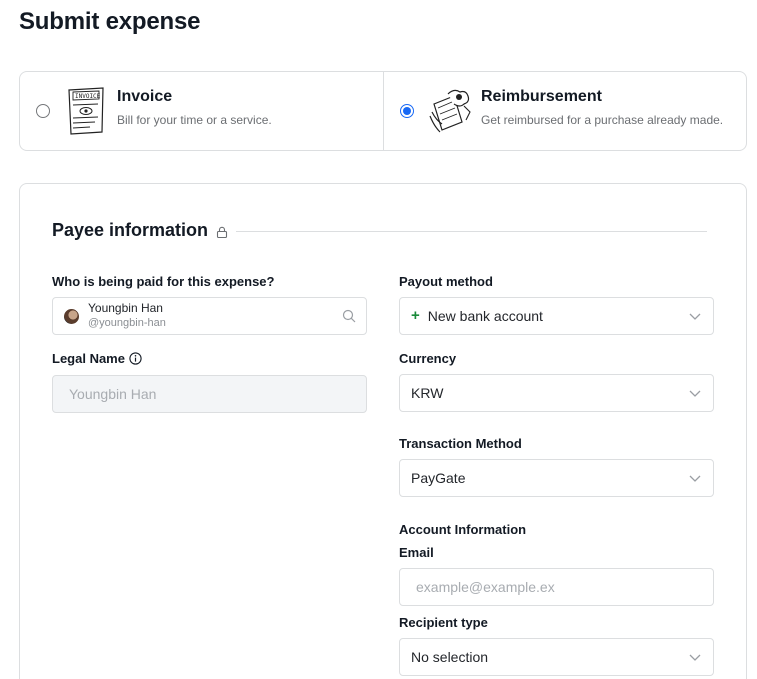 This screenshot has height=679, width=757. What do you see at coordinates (379, 230) in the screenshot?
I see `payee-section-header: Payee information` at bounding box center [379, 230].